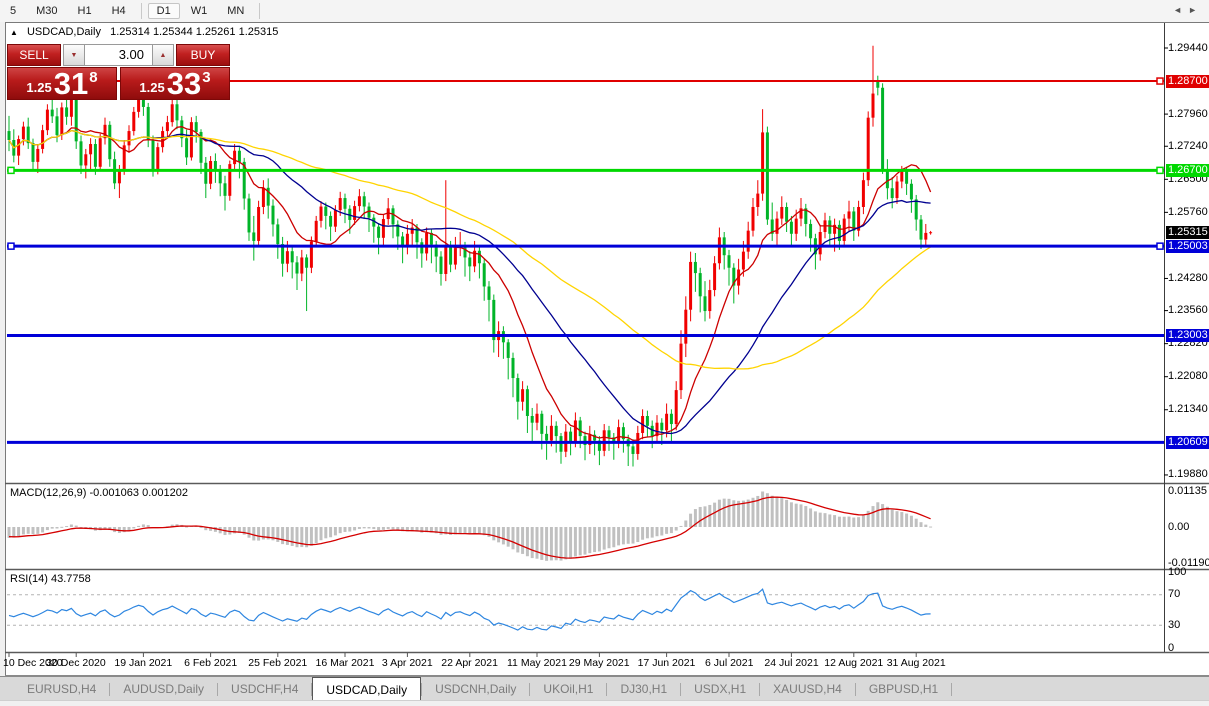 The height and width of the screenshot is (706, 1209). I want to click on sell-price-button: 1.25 31 8, so click(62, 83).